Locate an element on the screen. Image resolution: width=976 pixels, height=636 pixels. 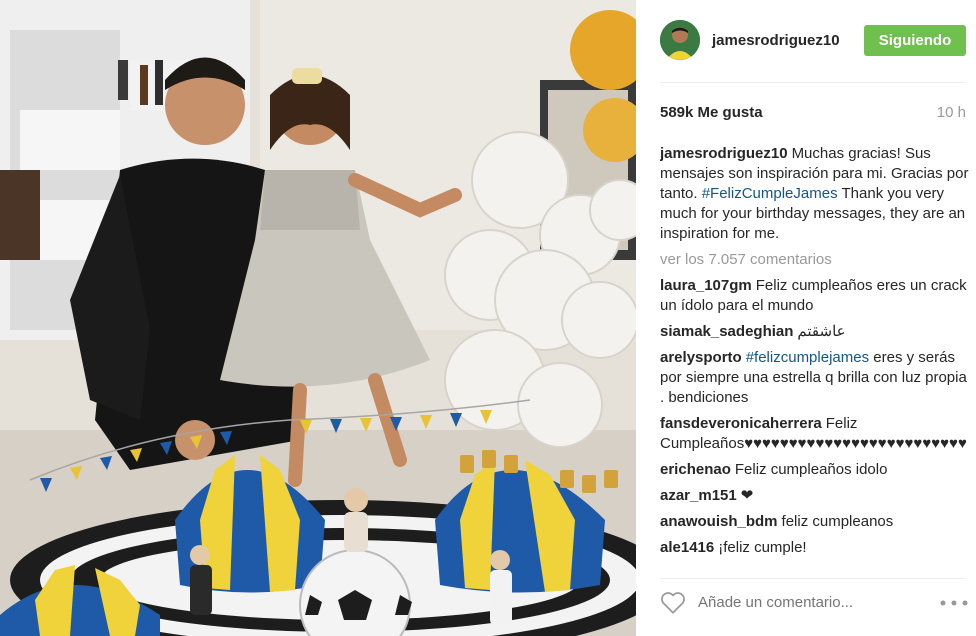
add-comment-input is located at coordinates (803, 602).